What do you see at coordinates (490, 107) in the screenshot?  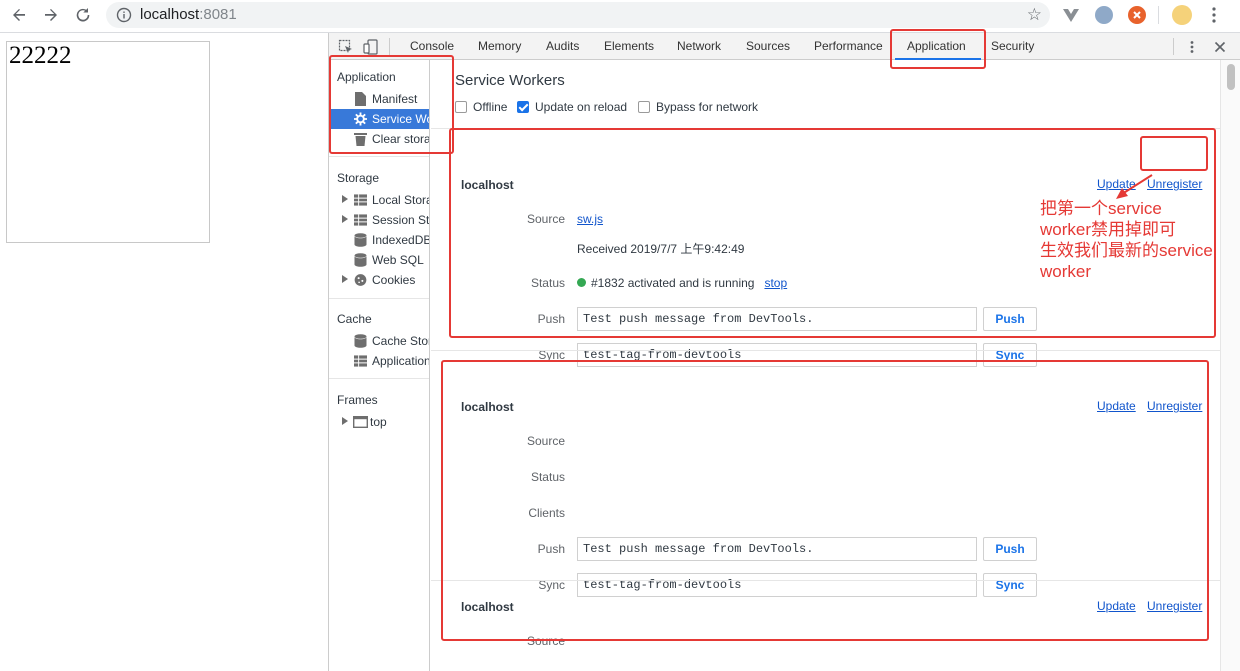 I see `checkbox-label: Offline` at bounding box center [490, 107].